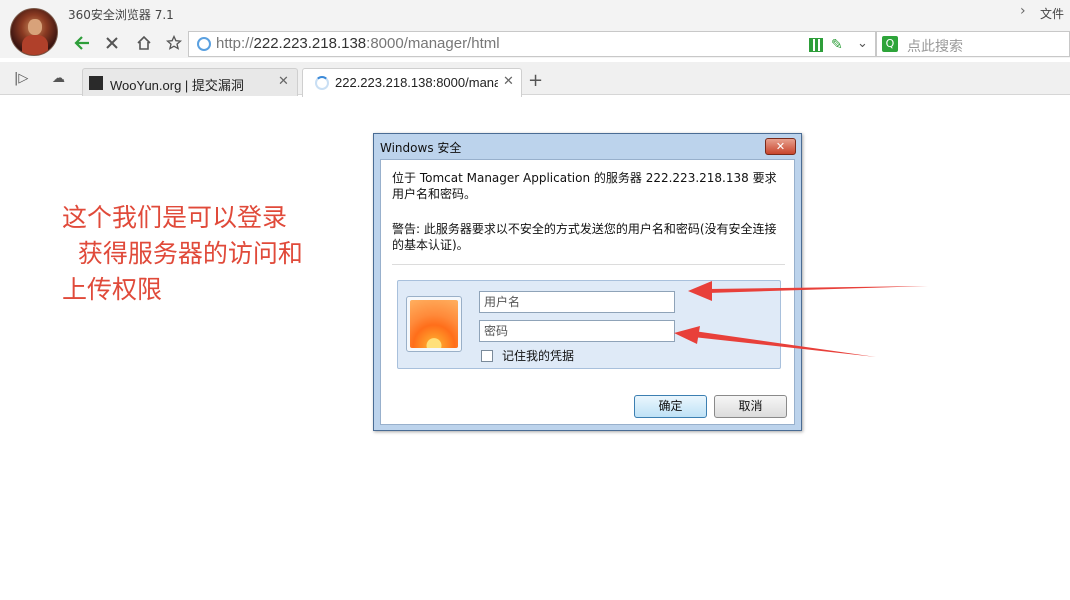 This screenshot has height=600, width=1070. I want to click on qr-code-icon, so click(816, 45).